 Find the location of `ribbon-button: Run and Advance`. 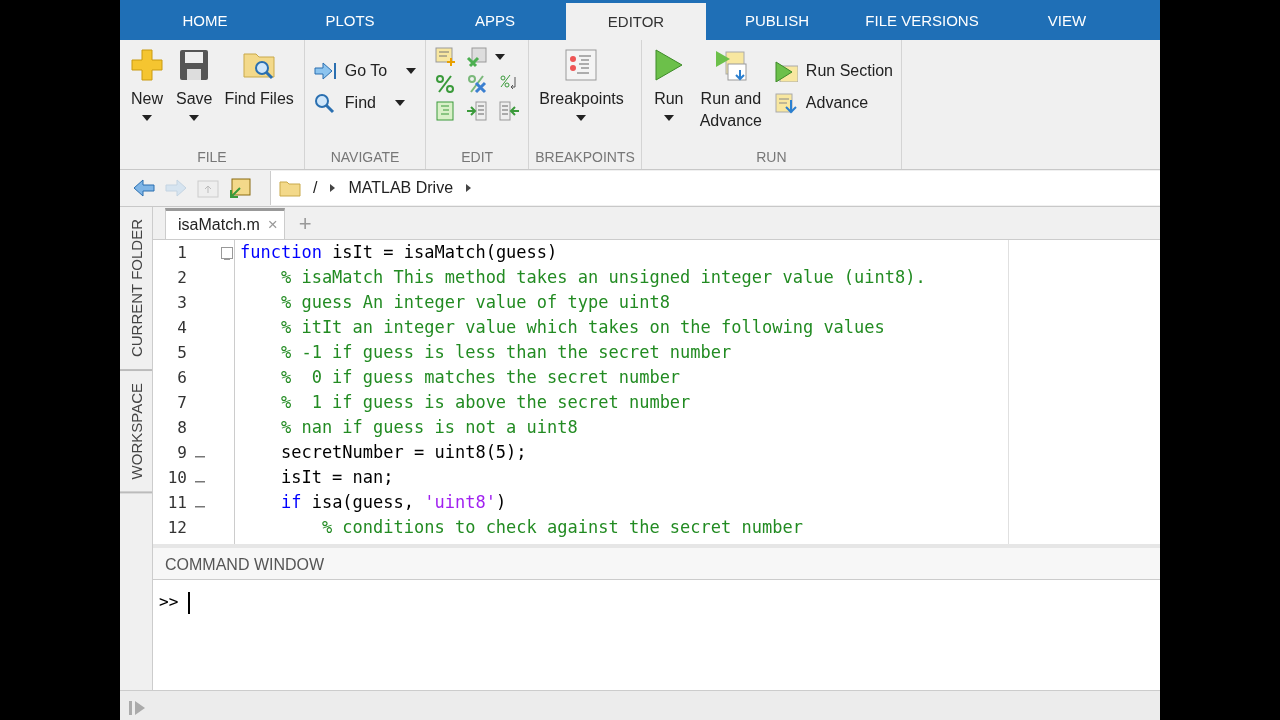

ribbon-button: Run and Advance is located at coordinates (730, 97).